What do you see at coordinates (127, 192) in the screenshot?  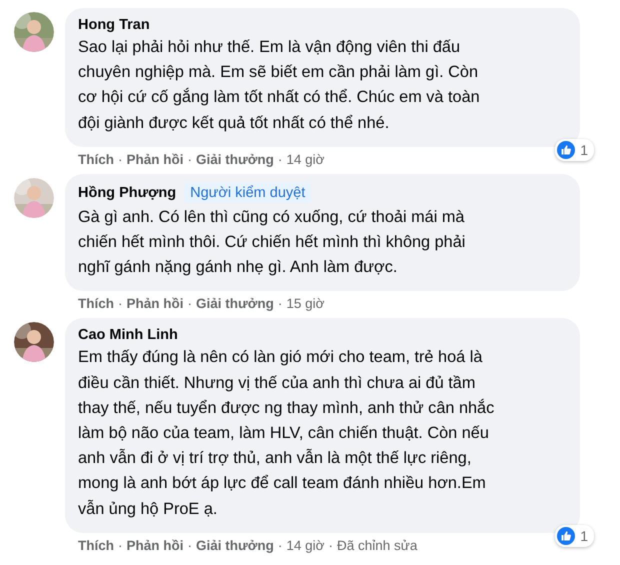 I see `author-name: Hồng Phượng` at bounding box center [127, 192].